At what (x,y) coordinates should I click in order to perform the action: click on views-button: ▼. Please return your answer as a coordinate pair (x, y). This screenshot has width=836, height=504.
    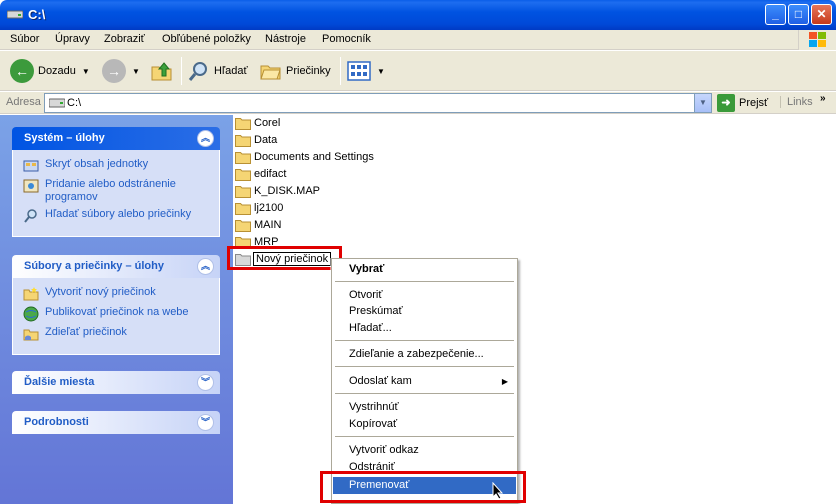
    Looking at the image, I should click on (366, 71).